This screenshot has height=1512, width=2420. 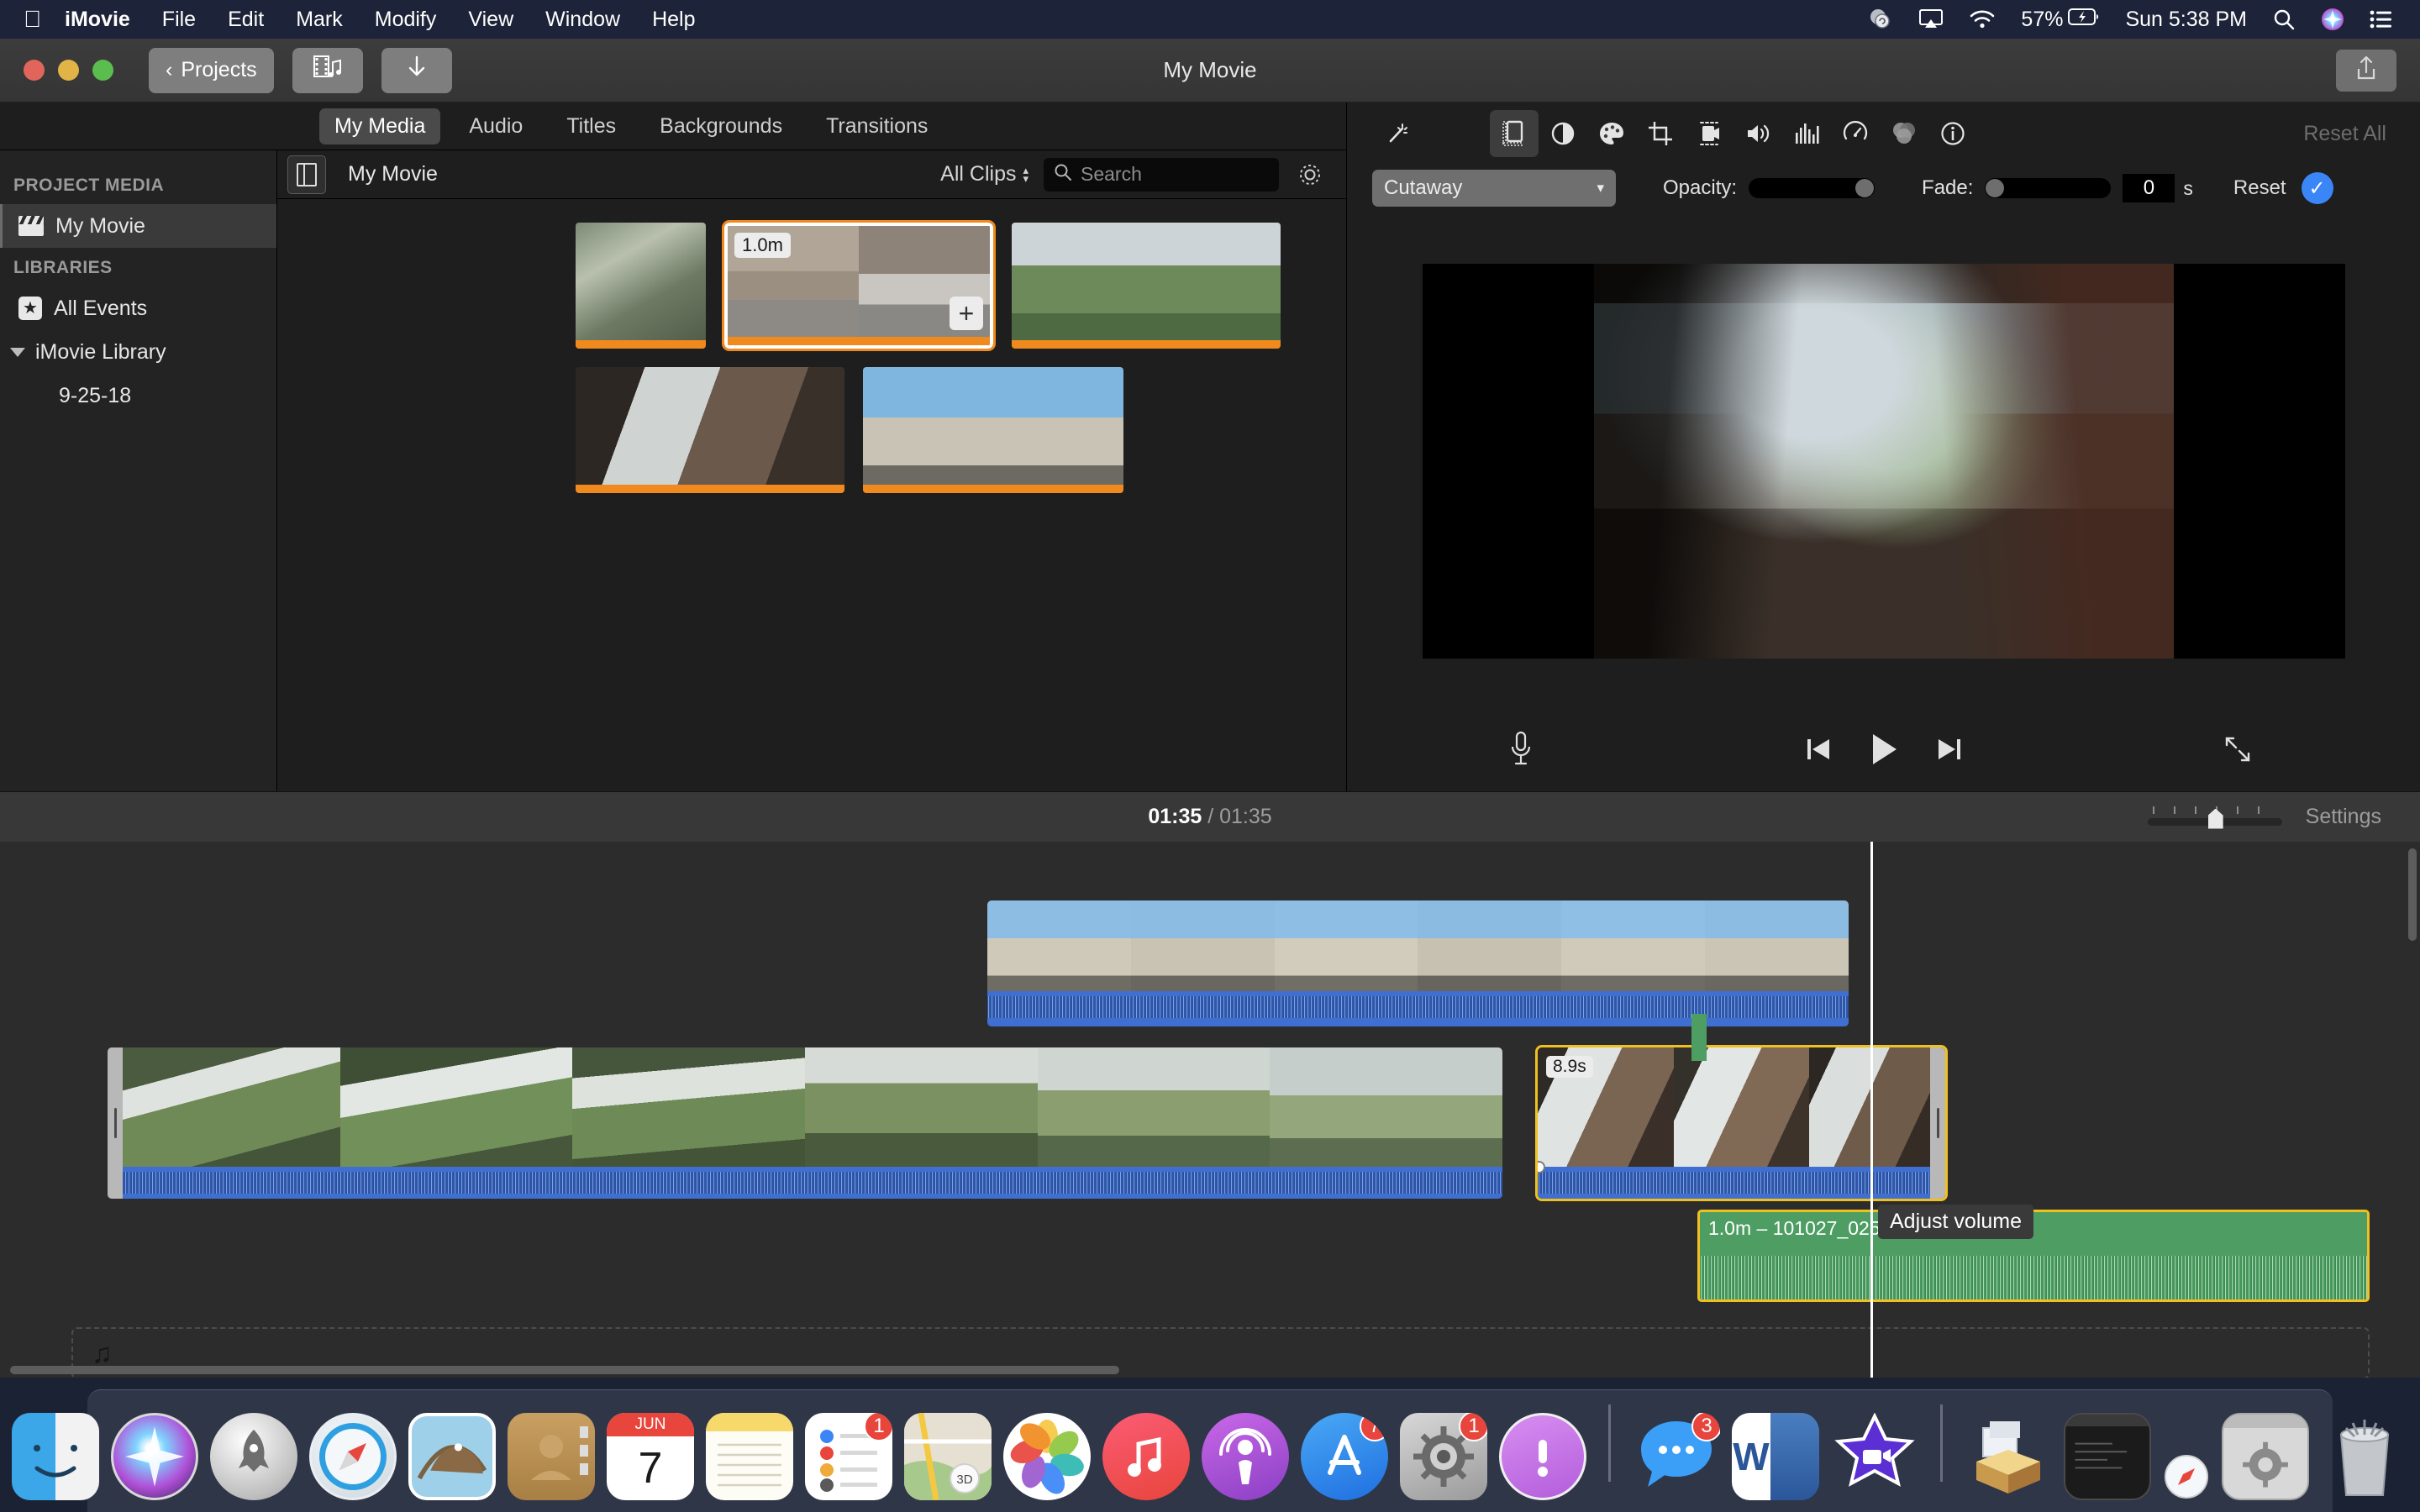 I want to click on clip-city-buildings, so click(x=993, y=430).